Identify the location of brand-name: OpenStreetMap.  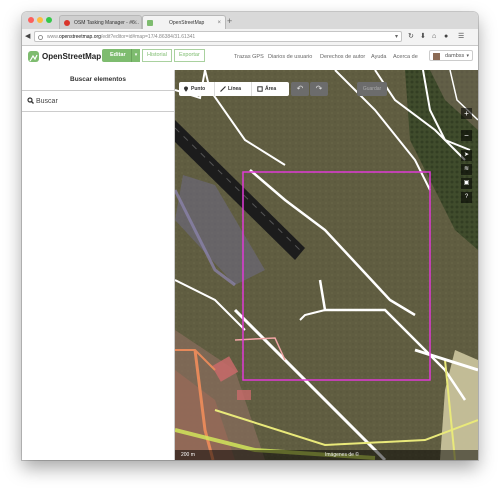
(71, 57).